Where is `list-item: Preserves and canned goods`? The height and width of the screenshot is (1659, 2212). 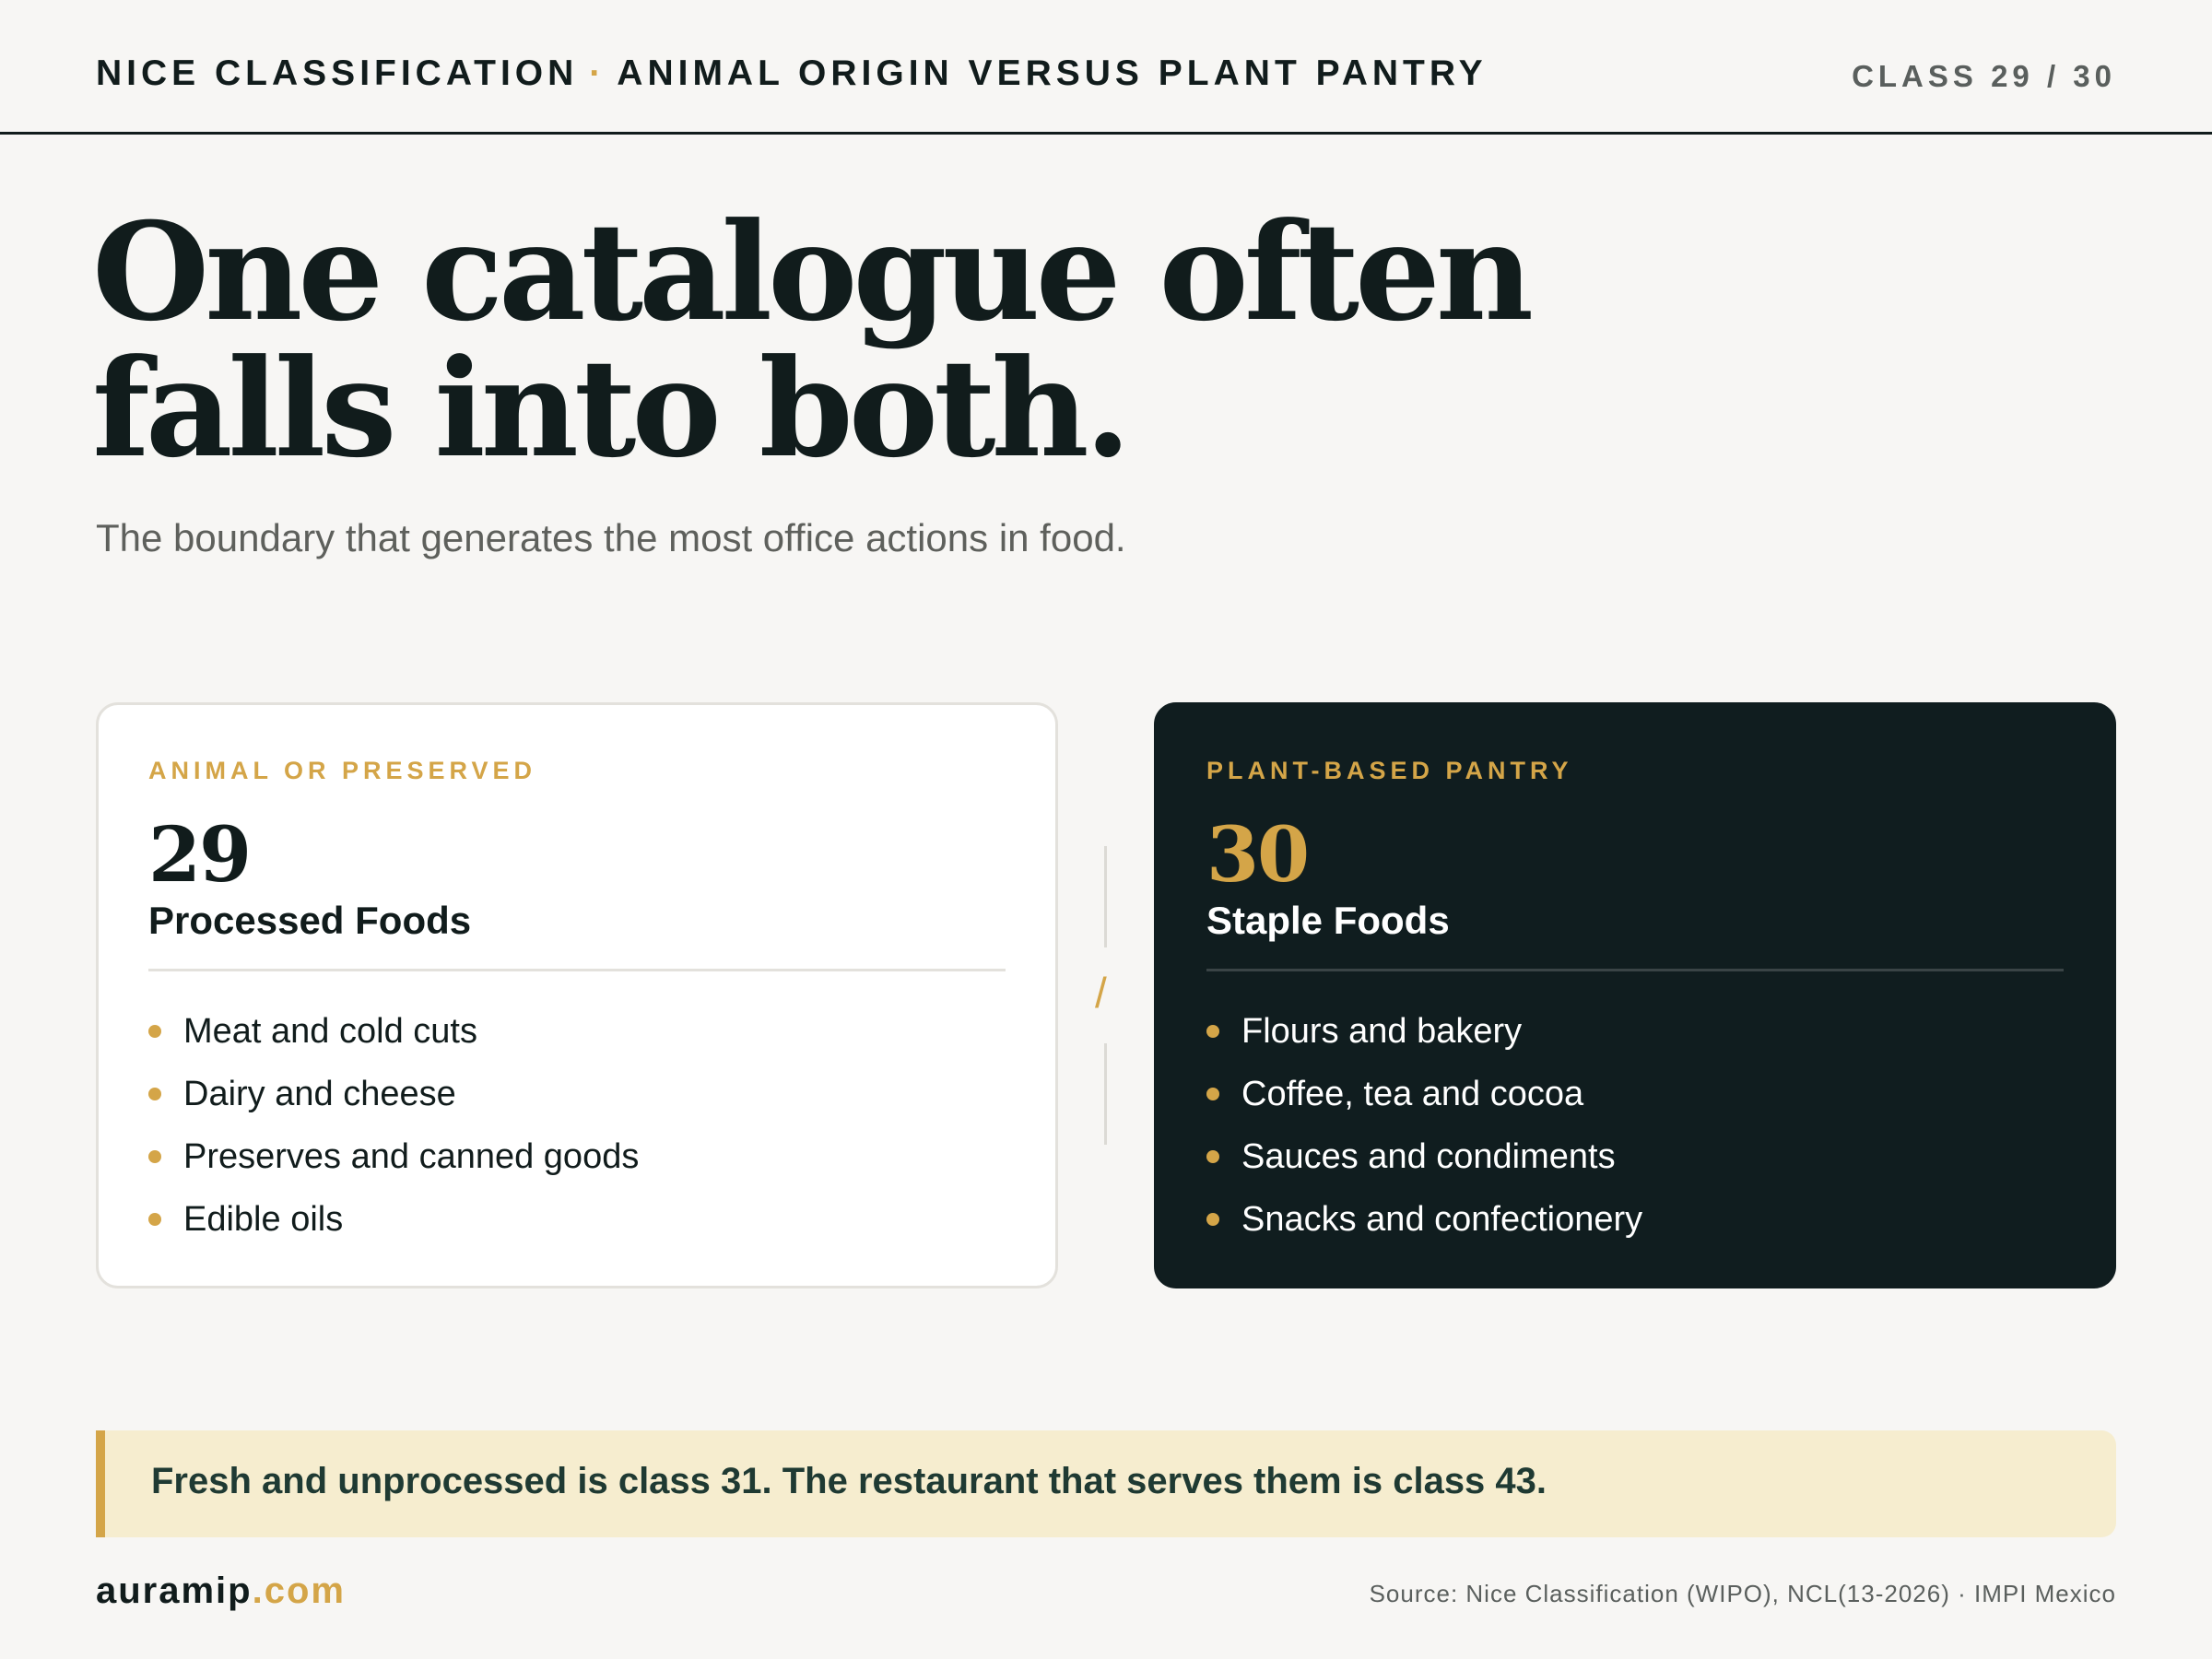
list-item: Preserves and canned goods is located at coordinates (393, 1156).